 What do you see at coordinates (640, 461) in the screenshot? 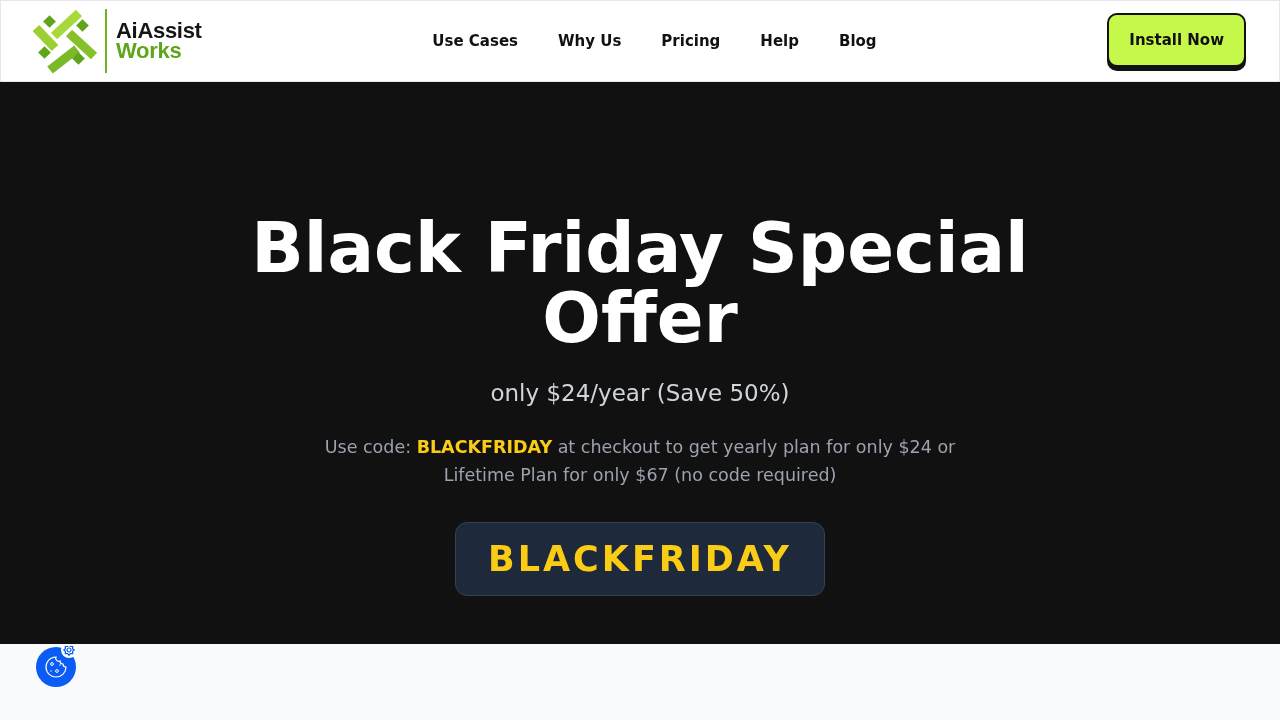
I see `hero-description: Use code: BLACKFRIDAY at checkout to get yearly plan for only $24 or Lifetime Plan for only $67 (no code required)` at bounding box center [640, 461].